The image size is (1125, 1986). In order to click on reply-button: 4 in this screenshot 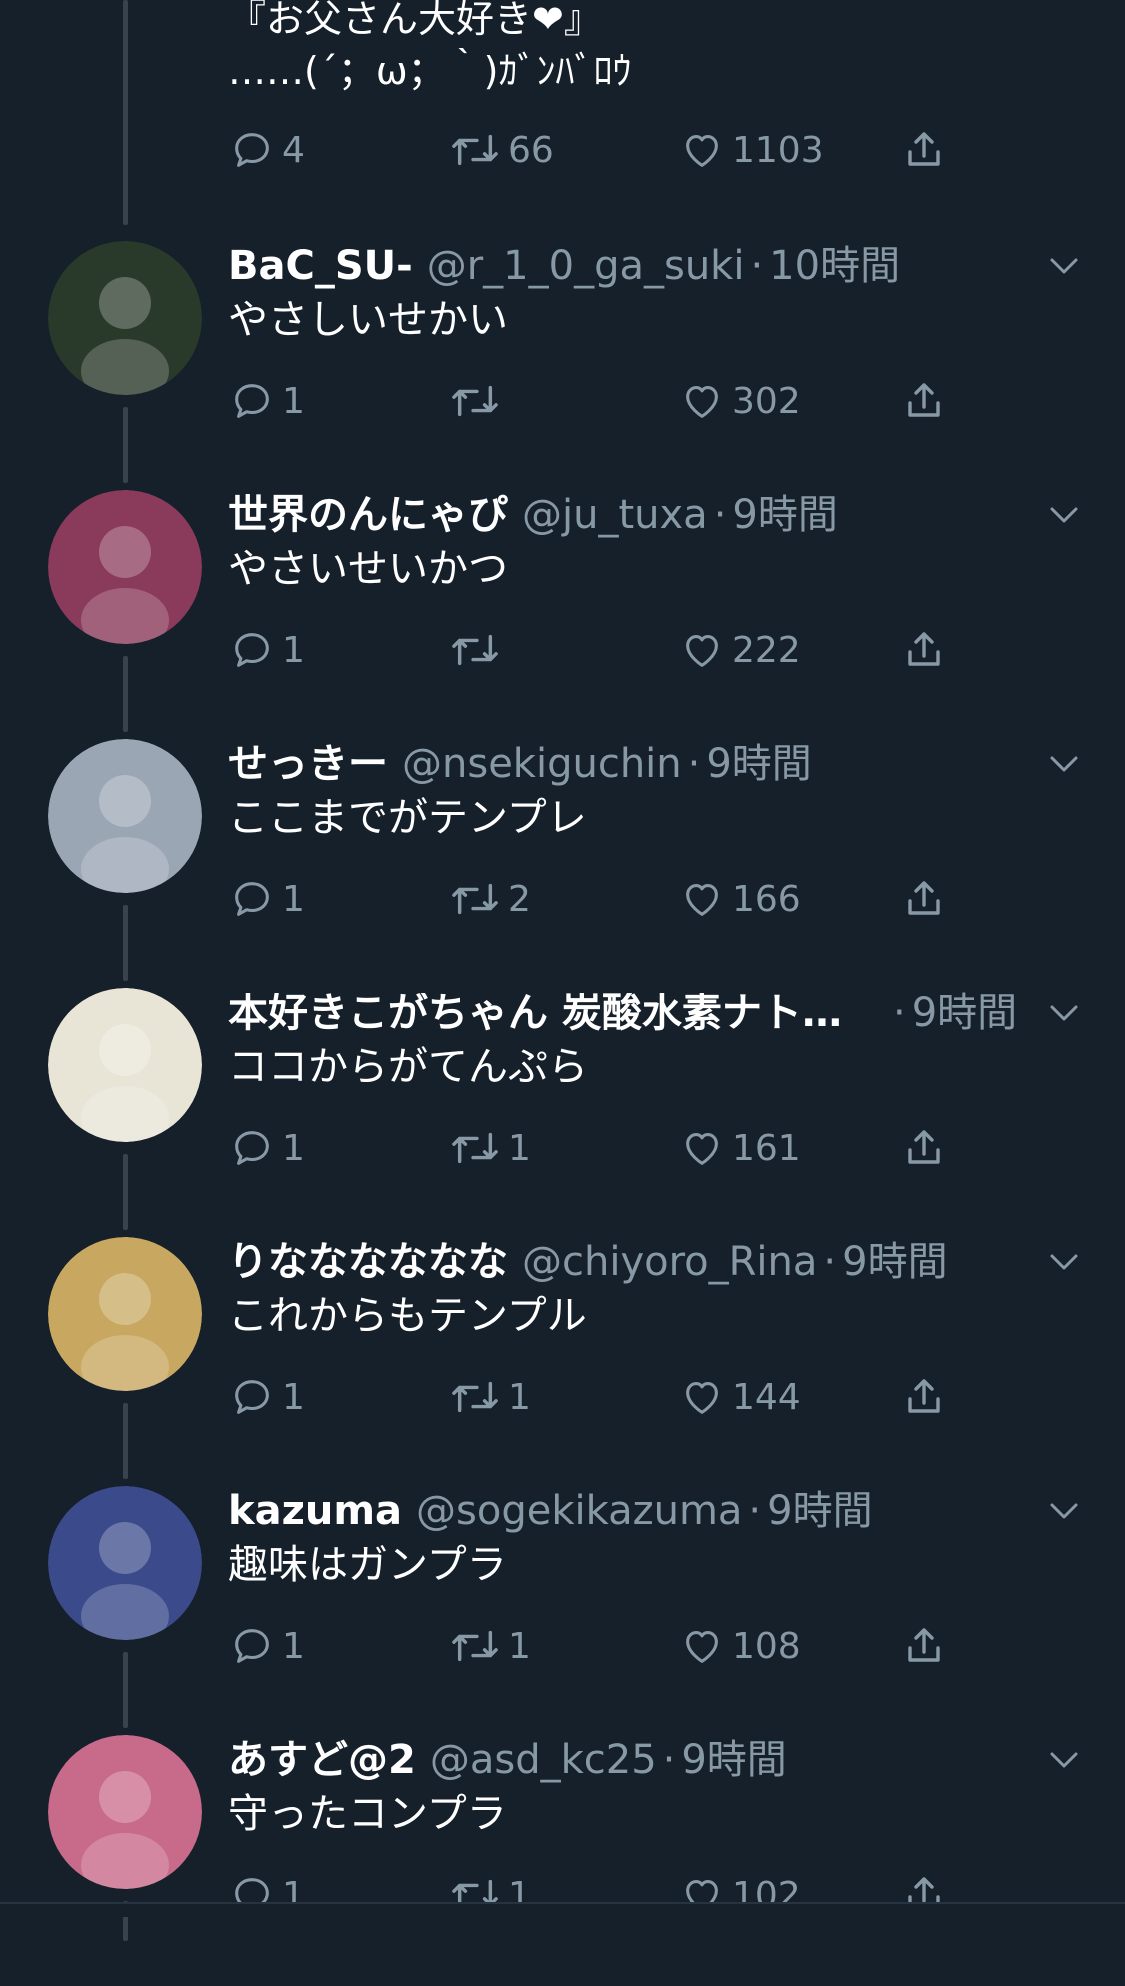, I will do `click(266, 150)`.